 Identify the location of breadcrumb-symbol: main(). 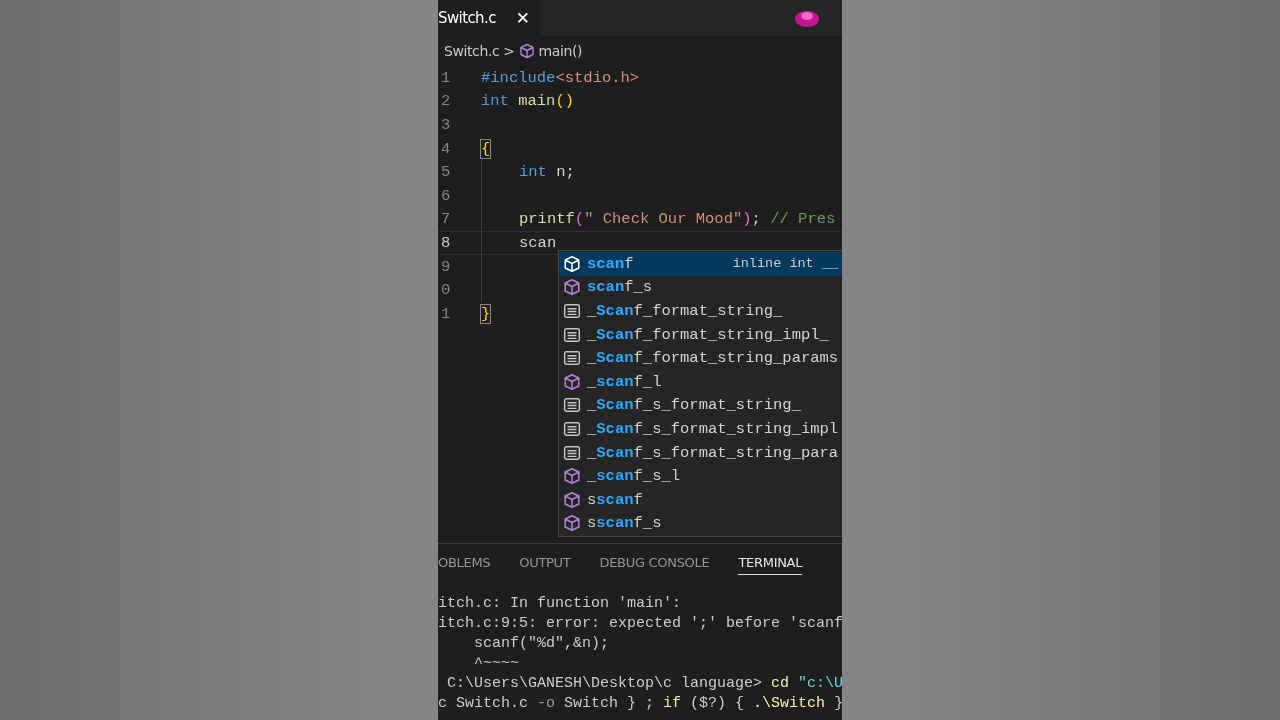
(560, 51).